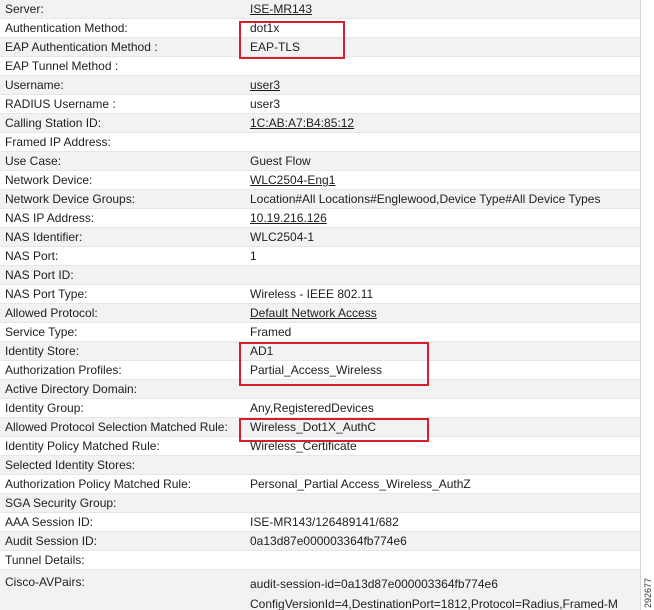  I want to click on service-type-label: Service Type:, so click(41, 332).